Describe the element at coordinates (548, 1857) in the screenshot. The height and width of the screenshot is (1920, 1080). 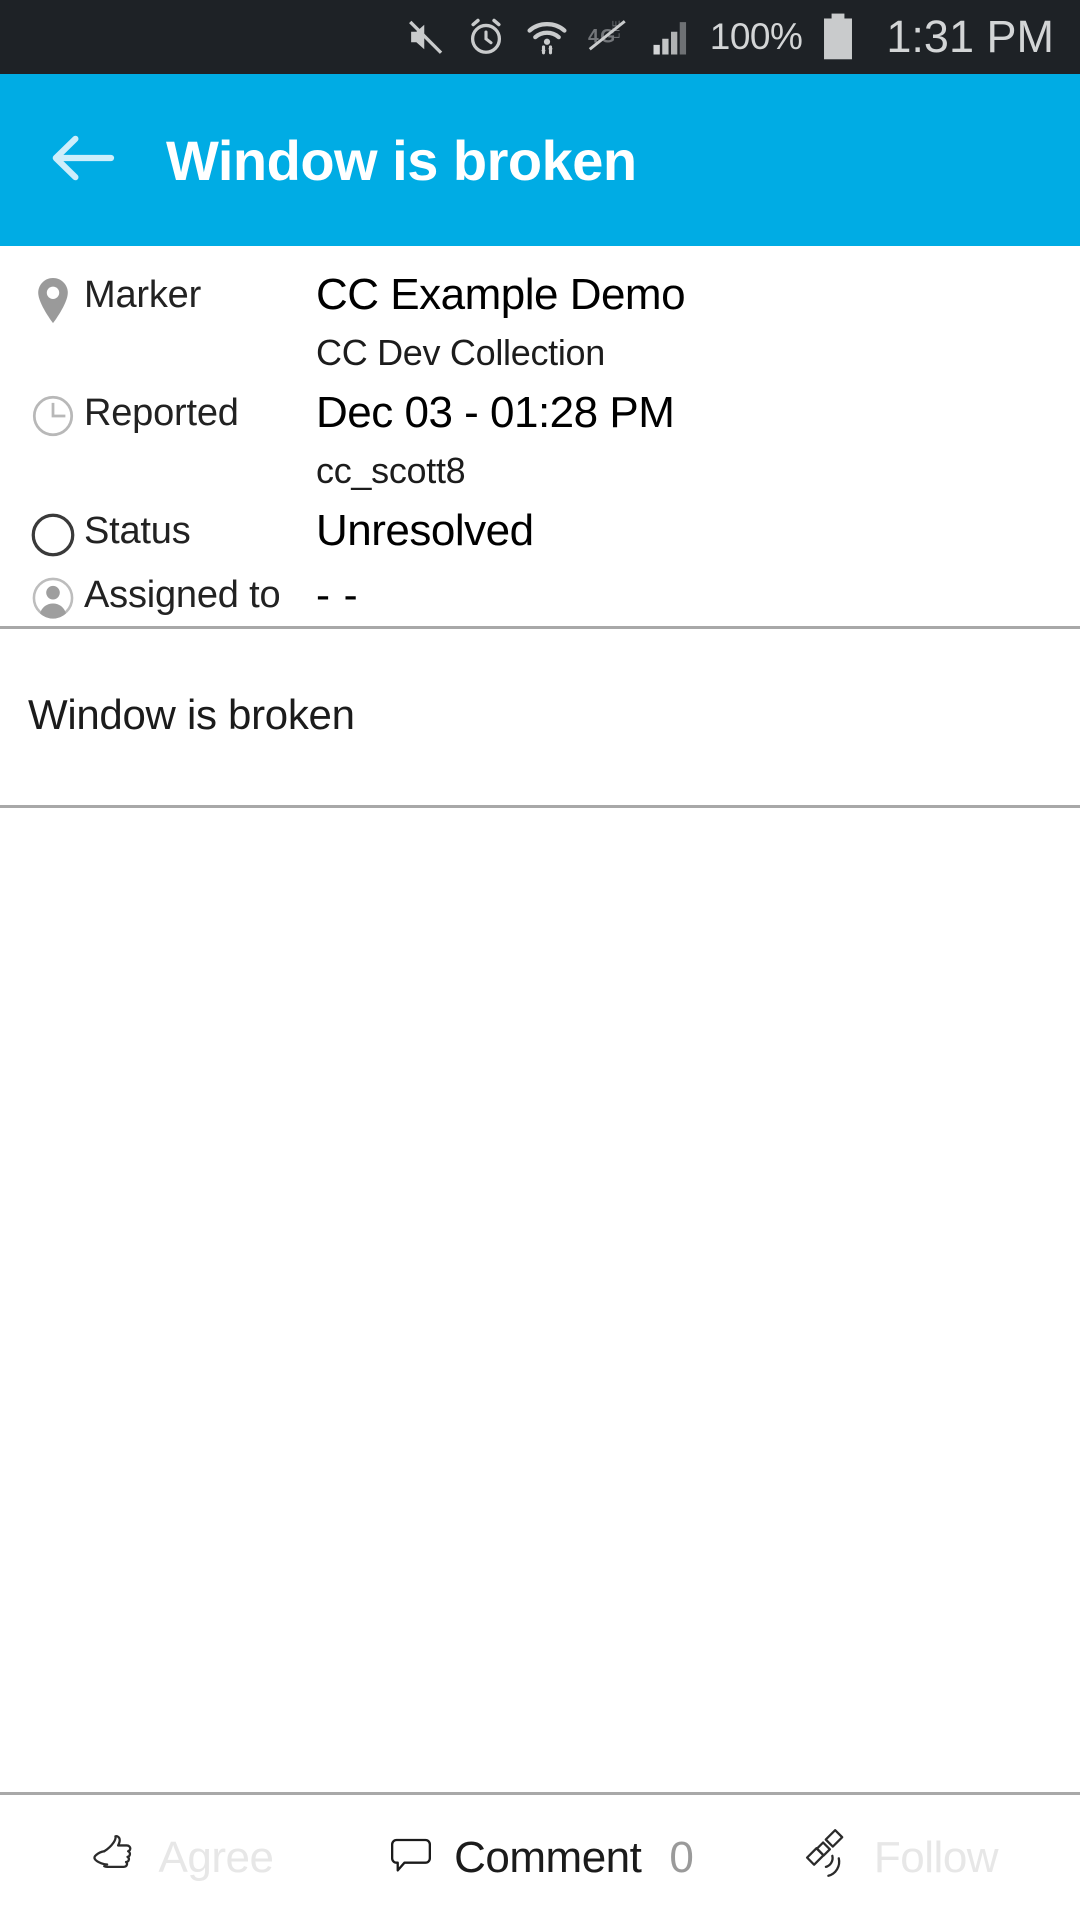
I see `comment-label: Comment` at that location.